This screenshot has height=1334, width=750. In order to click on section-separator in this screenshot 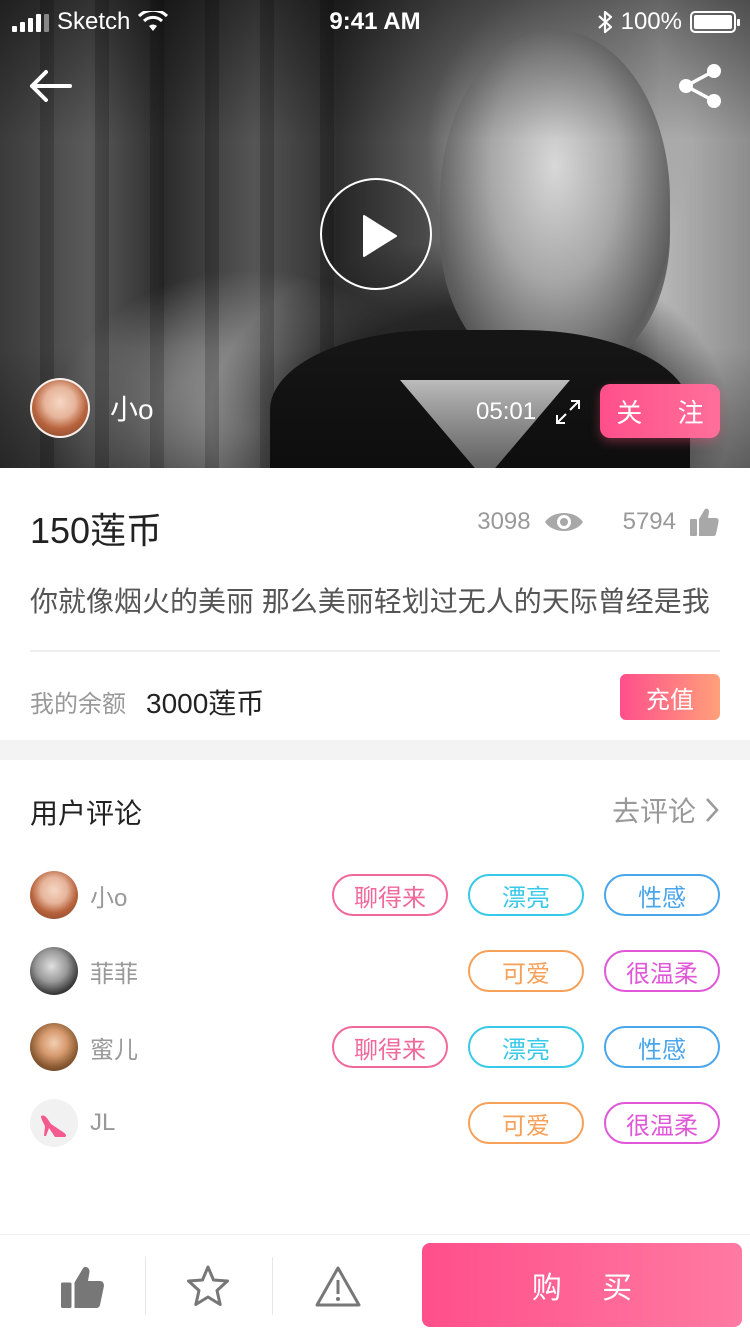, I will do `click(375, 750)`.